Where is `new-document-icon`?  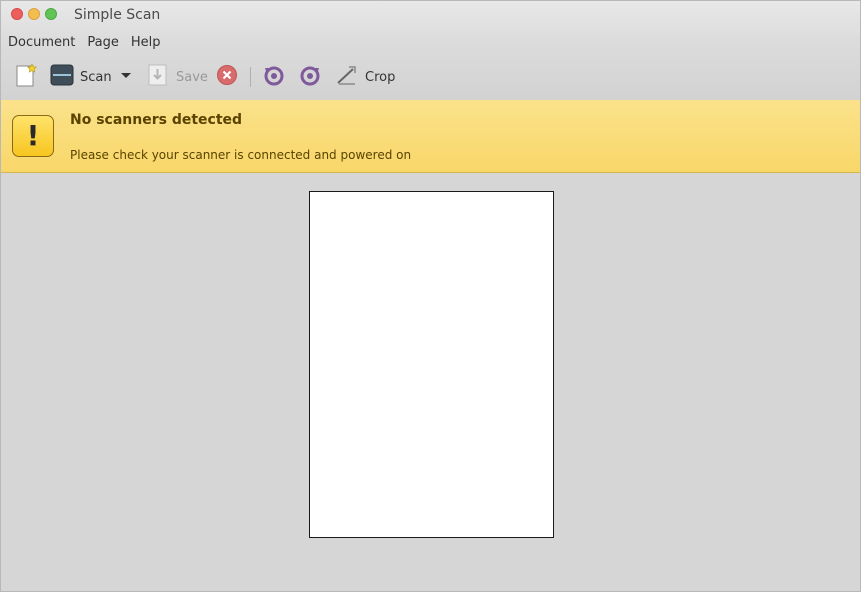 new-document-icon is located at coordinates (26, 77).